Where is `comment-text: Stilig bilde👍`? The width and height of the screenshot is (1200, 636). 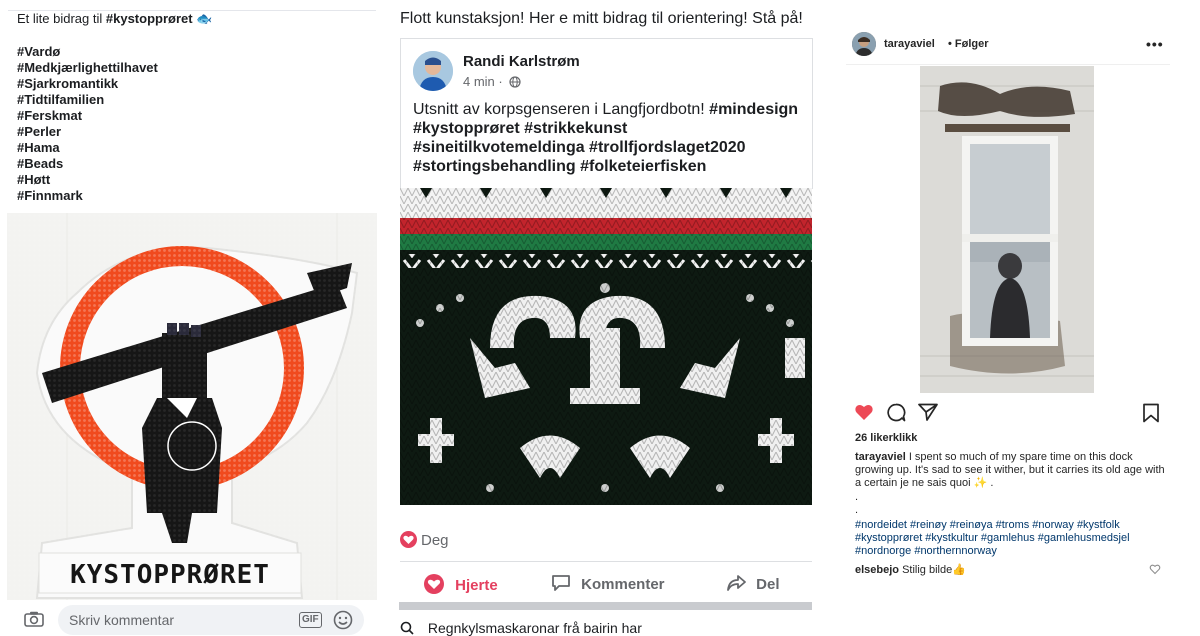 comment-text: Stilig bilde👍 is located at coordinates (932, 570).